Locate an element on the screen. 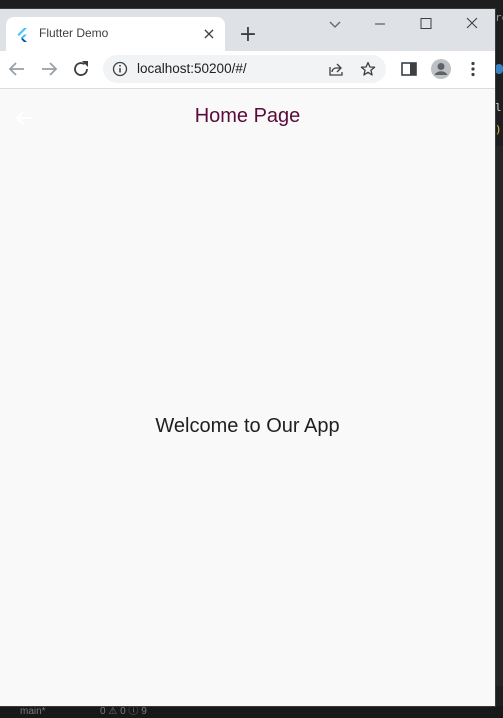  reload-icon is located at coordinates (81, 69).